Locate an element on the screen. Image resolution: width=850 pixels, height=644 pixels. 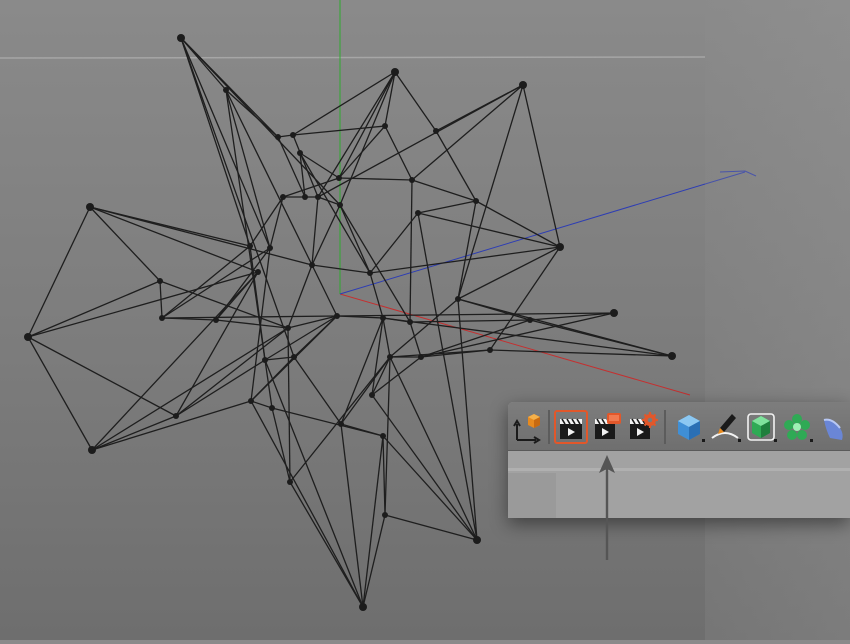
pen-spline-button is located at coordinates (725, 427).